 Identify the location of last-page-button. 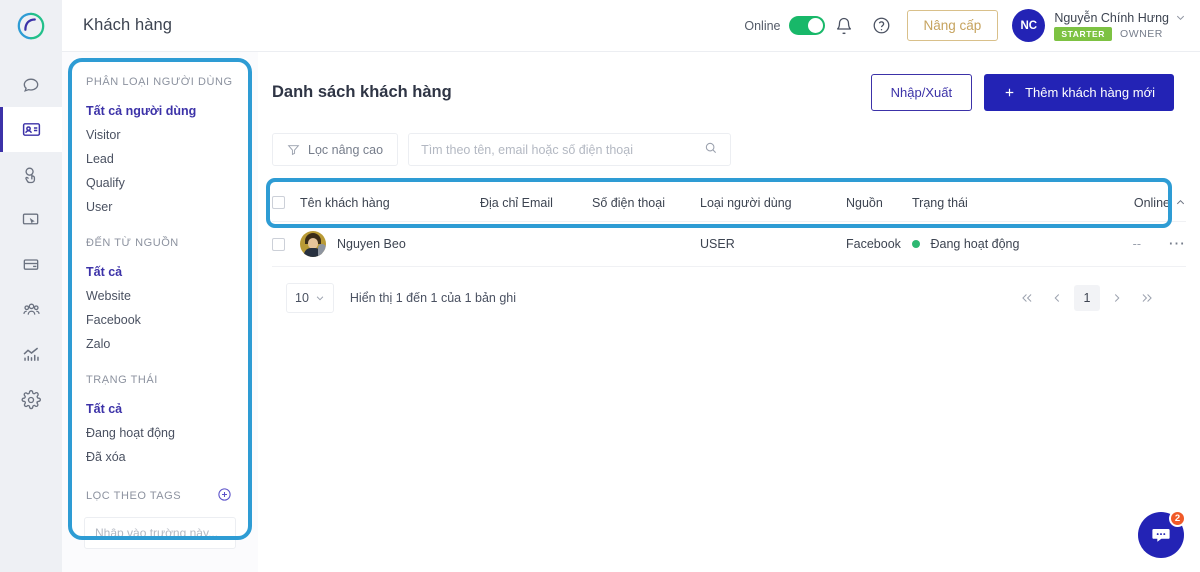
(1147, 298).